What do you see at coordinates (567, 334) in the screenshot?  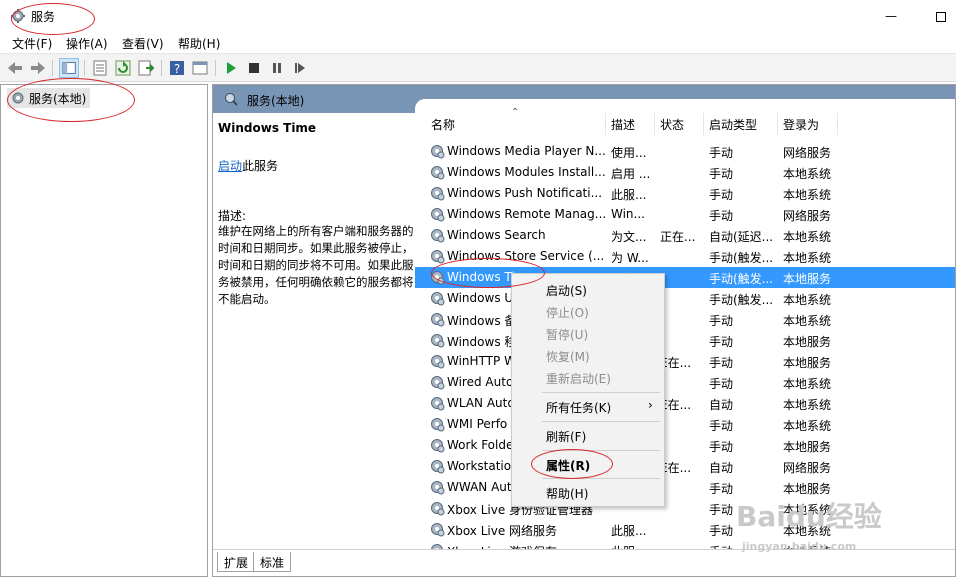 I see `menu-item-pause: 暂停(U)` at bounding box center [567, 334].